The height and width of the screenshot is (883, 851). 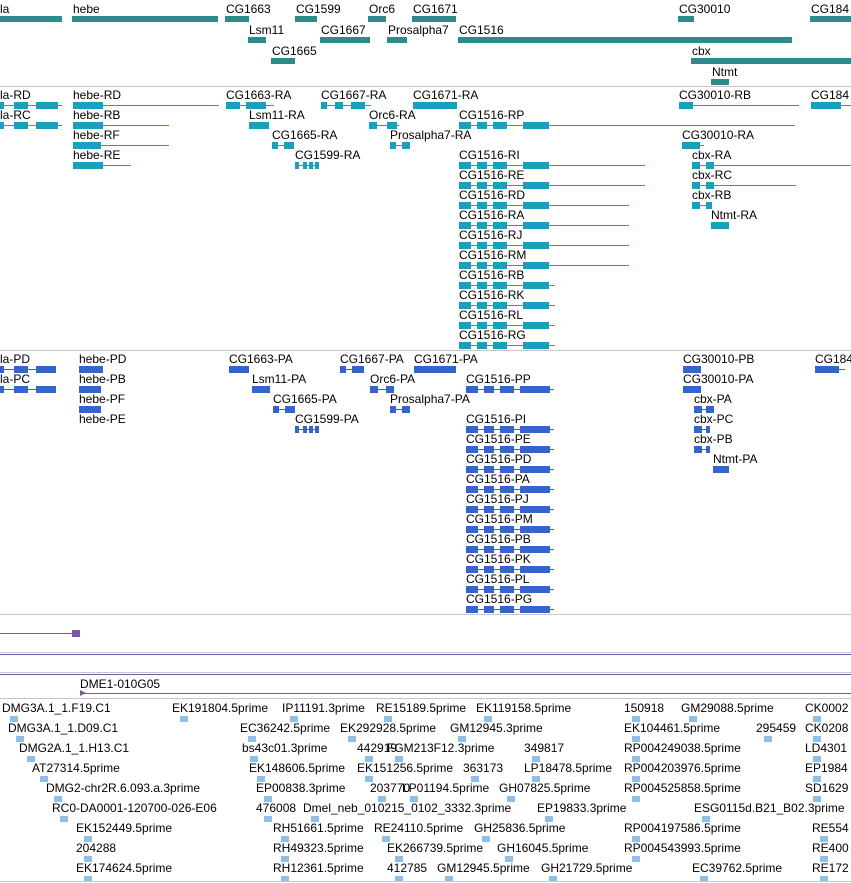 I want to click on gene-cg184, so click(x=830, y=19).